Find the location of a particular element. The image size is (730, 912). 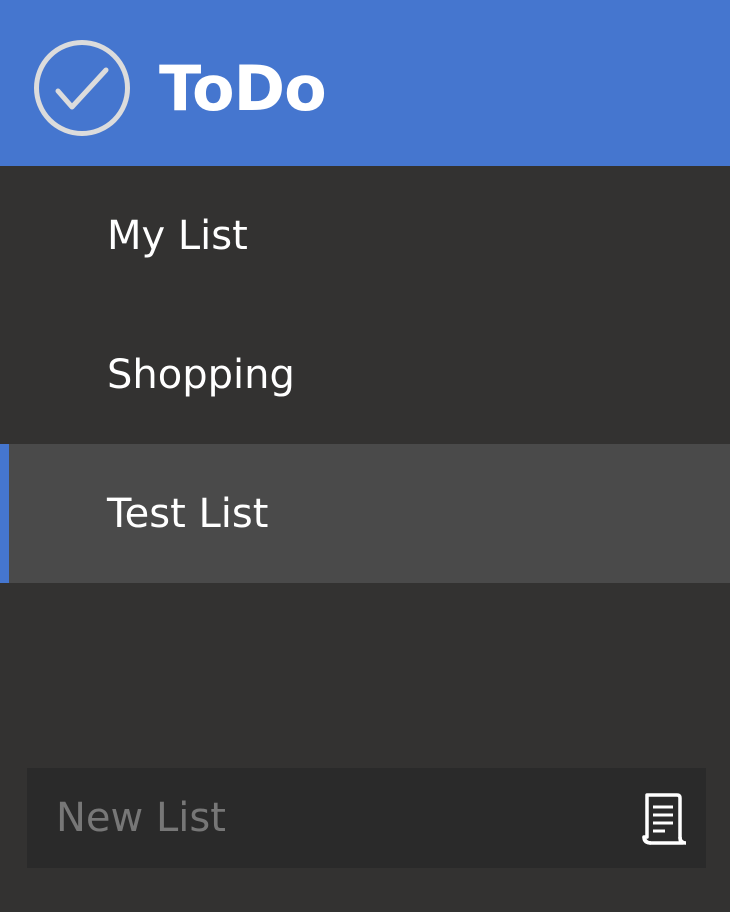

app-title: ToDo is located at coordinates (243, 88).